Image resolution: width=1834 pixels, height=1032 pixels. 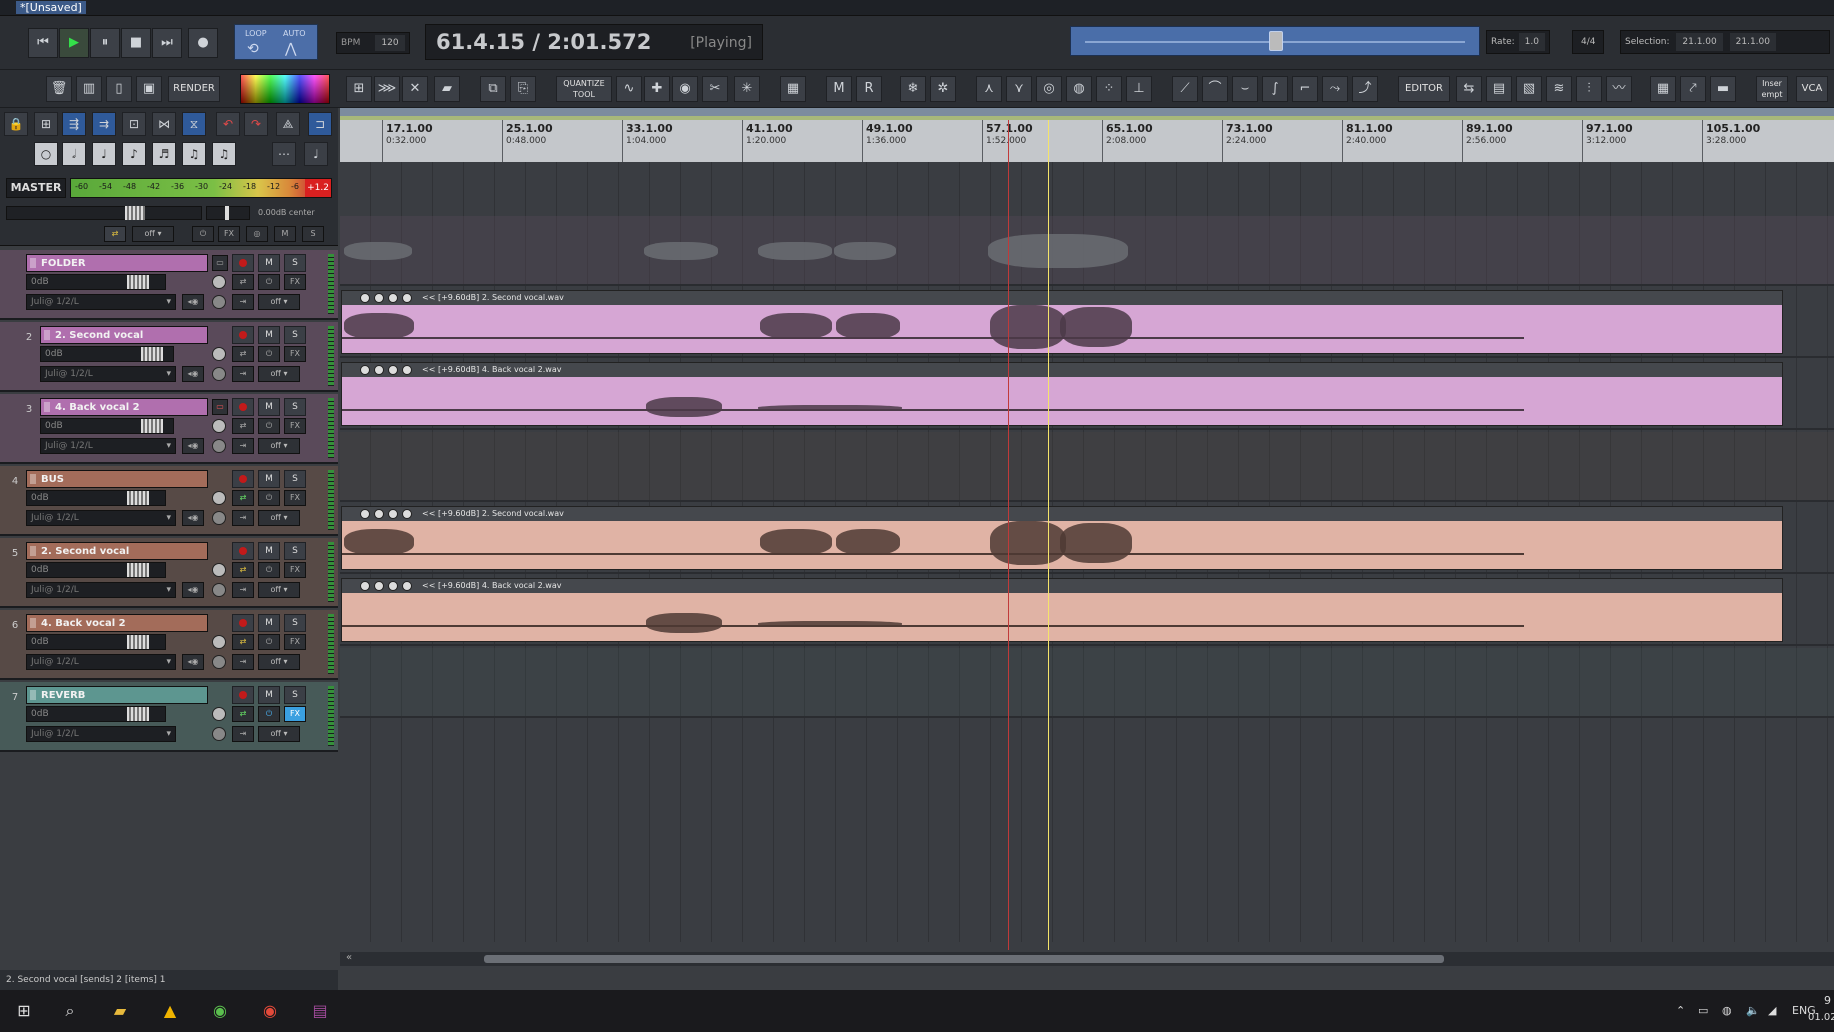 What do you see at coordinates (134, 154) in the screenshot?
I see `eighth-note-icon: ♪` at bounding box center [134, 154].